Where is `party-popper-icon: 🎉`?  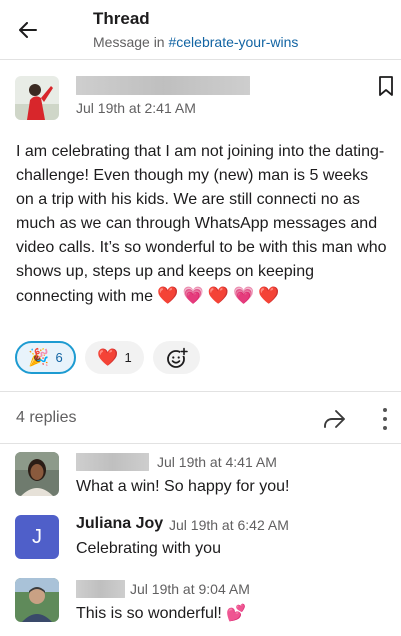 party-popper-icon: 🎉 is located at coordinates (39, 357).